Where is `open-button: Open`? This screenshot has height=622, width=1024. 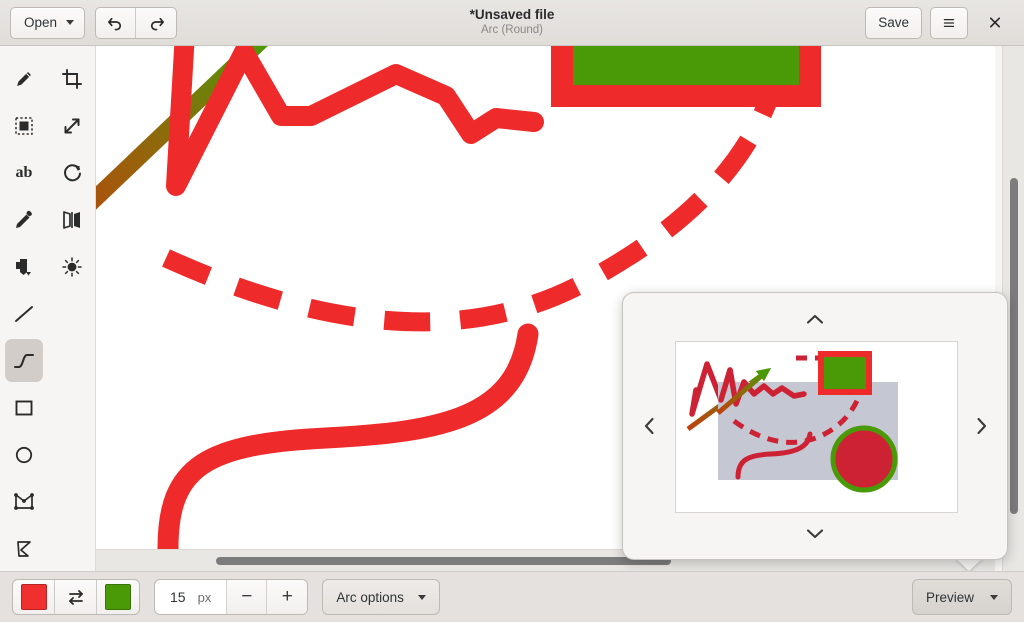
open-button: Open is located at coordinates (48, 22).